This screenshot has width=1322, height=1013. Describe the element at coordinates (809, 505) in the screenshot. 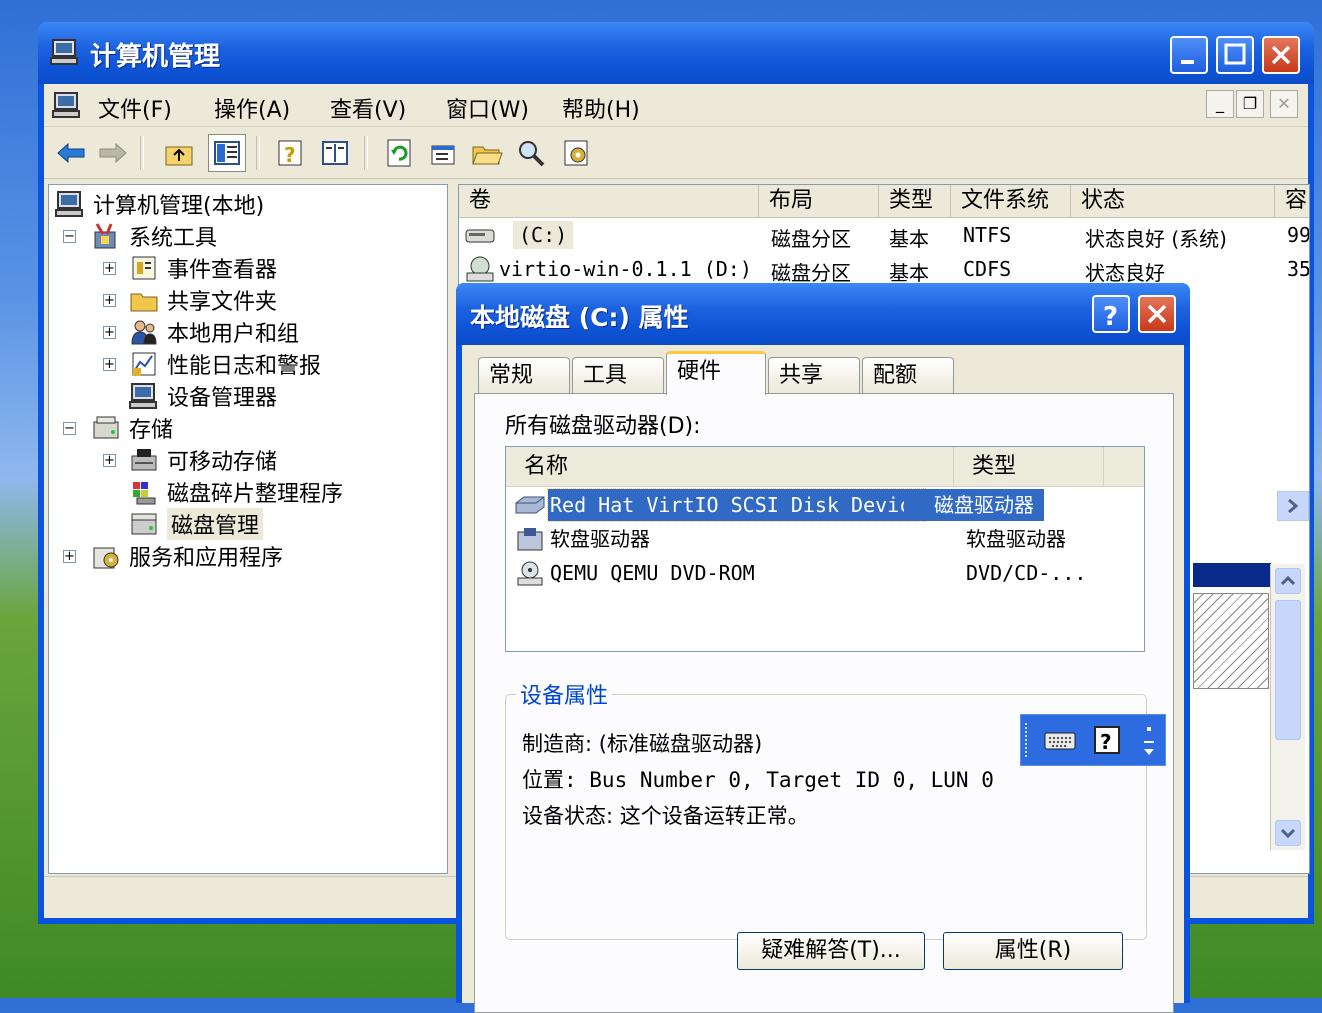

I see `list-item-device: Red Hat VirtIO SCSI Disk Device 磁盘驱动器` at that location.